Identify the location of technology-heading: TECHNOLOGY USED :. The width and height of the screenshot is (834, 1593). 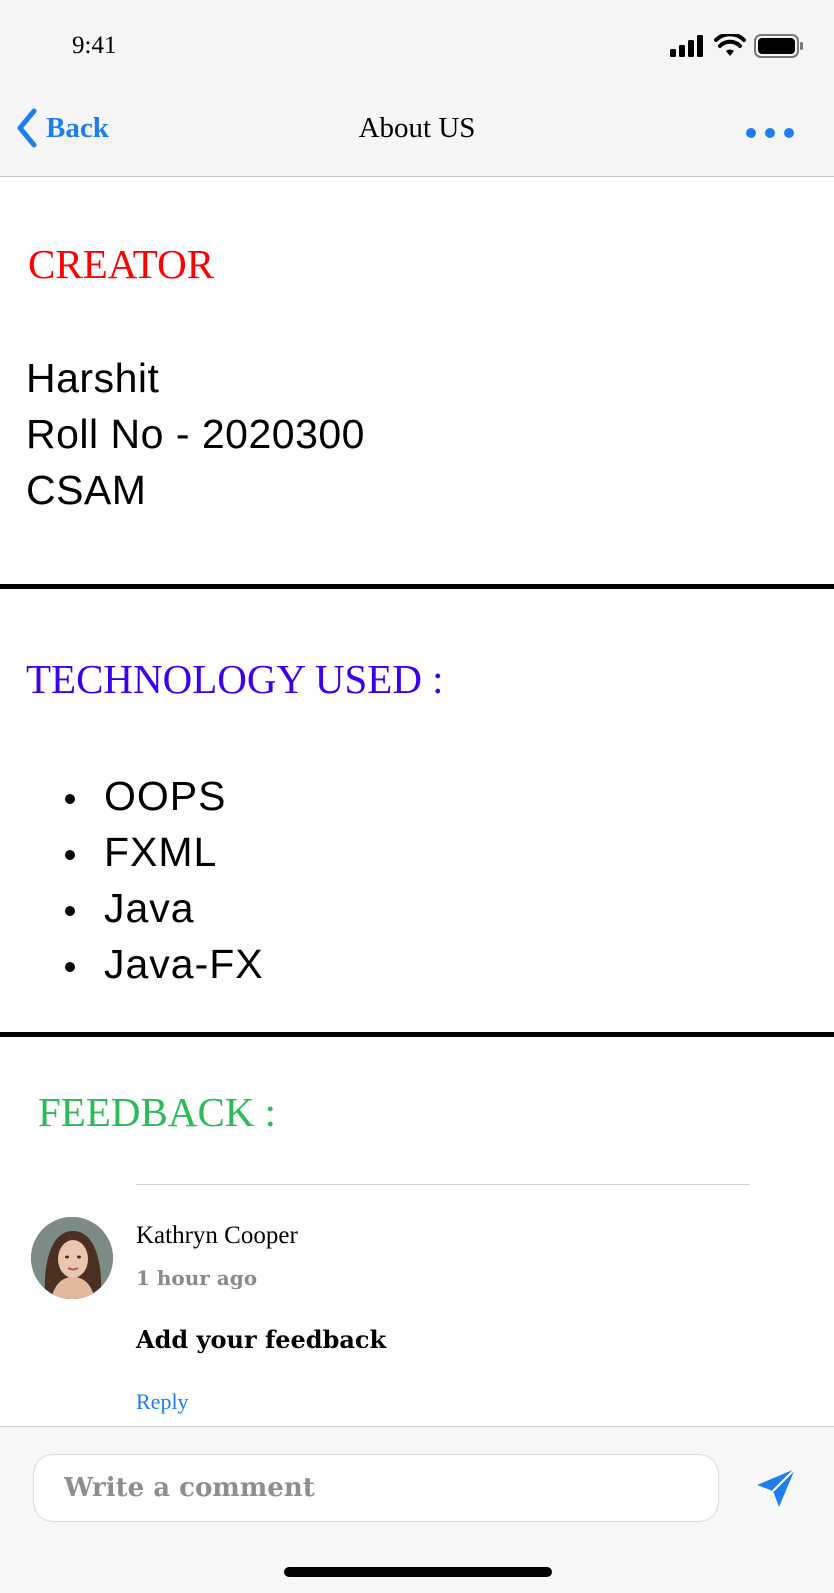
(235, 679).